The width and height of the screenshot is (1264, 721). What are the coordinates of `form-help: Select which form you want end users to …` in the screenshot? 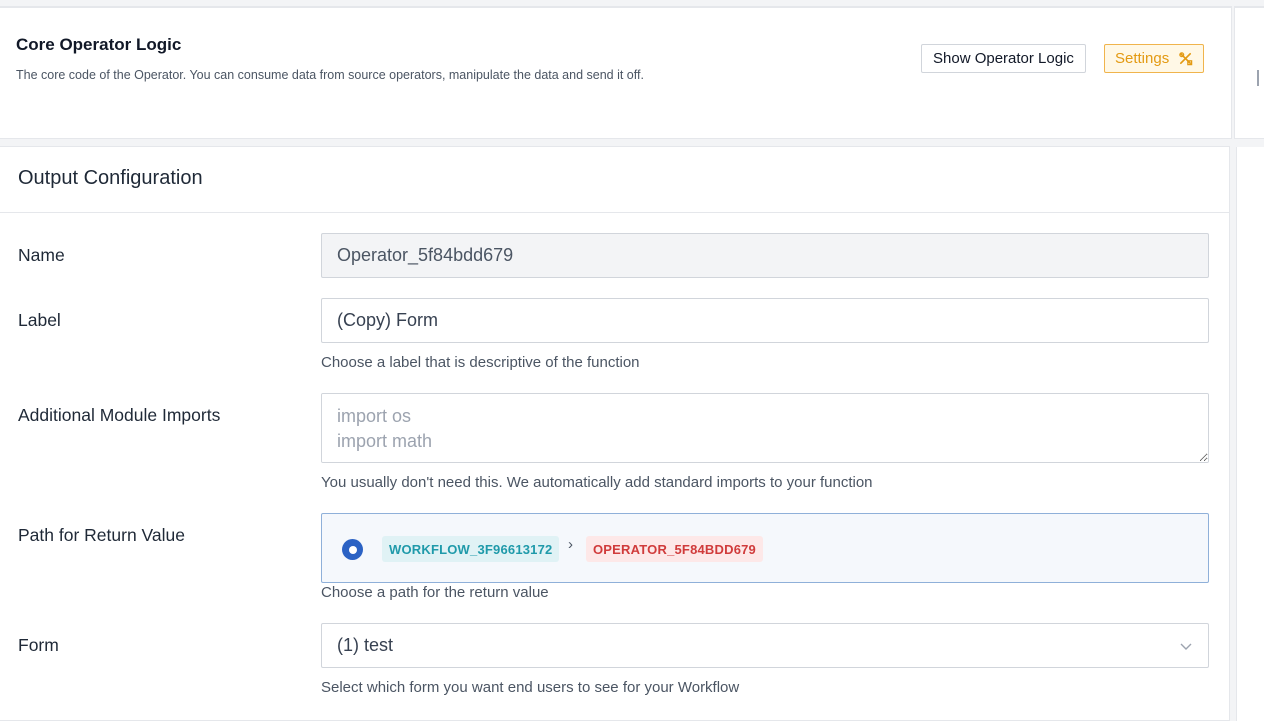 It's located at (530, 687).